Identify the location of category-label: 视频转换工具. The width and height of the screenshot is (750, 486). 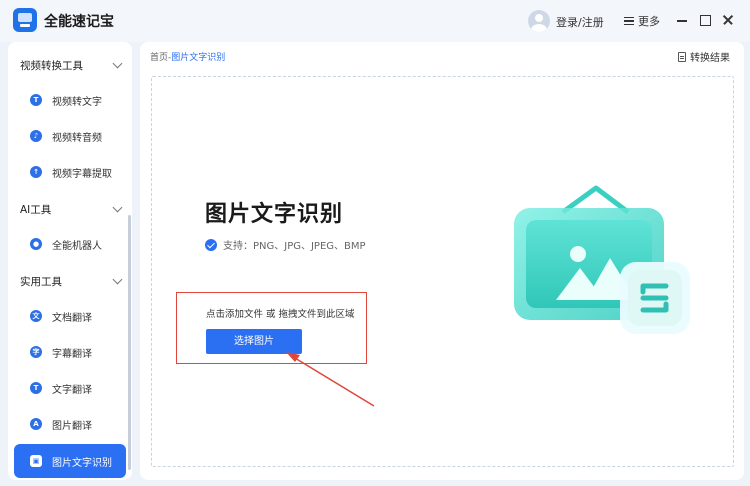
(51, 66).